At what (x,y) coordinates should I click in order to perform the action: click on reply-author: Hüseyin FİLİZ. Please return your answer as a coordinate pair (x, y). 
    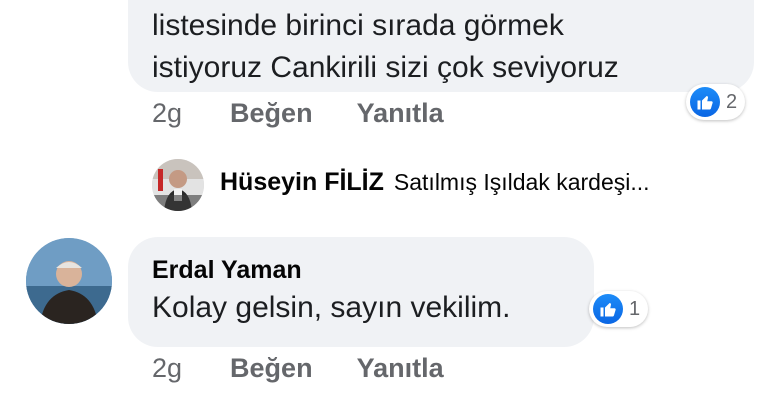
    Looking at the image, I should click on (302, 182).